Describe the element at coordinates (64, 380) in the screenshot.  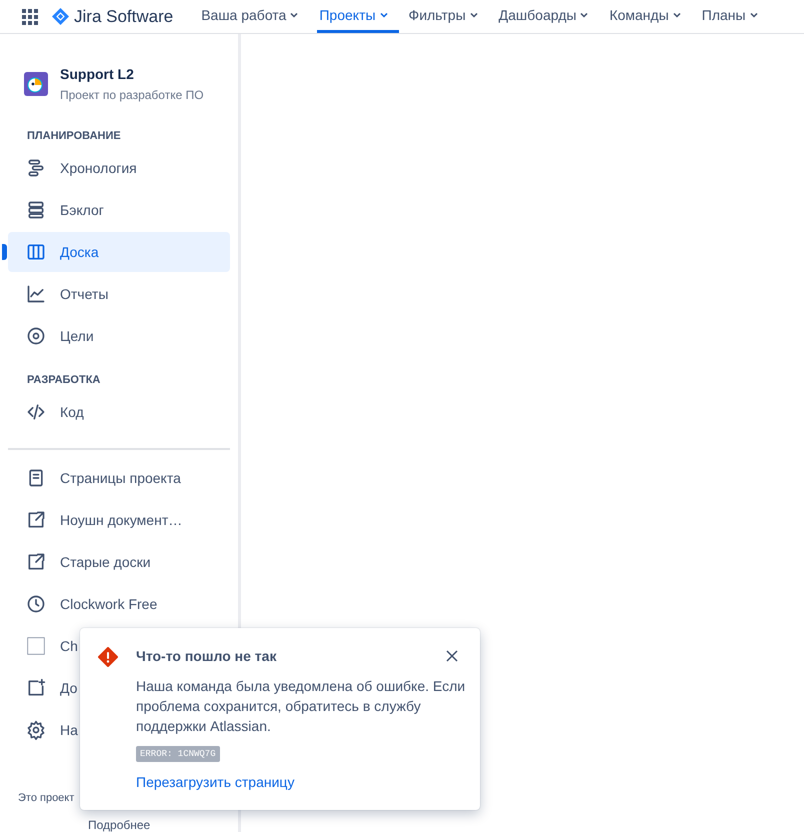
I see `section-heading: РАЗРАБОТКА` at that location.